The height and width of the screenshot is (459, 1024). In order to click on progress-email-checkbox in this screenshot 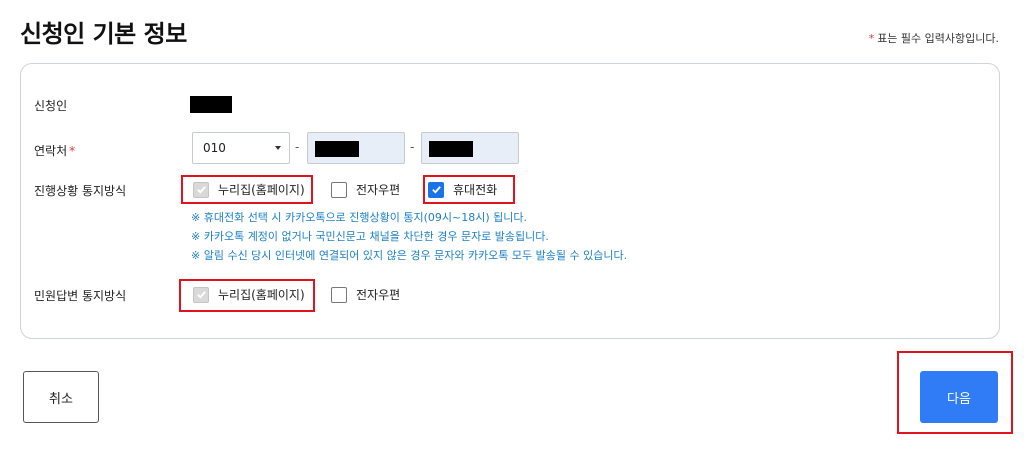, I will do `click(339, 189)`.